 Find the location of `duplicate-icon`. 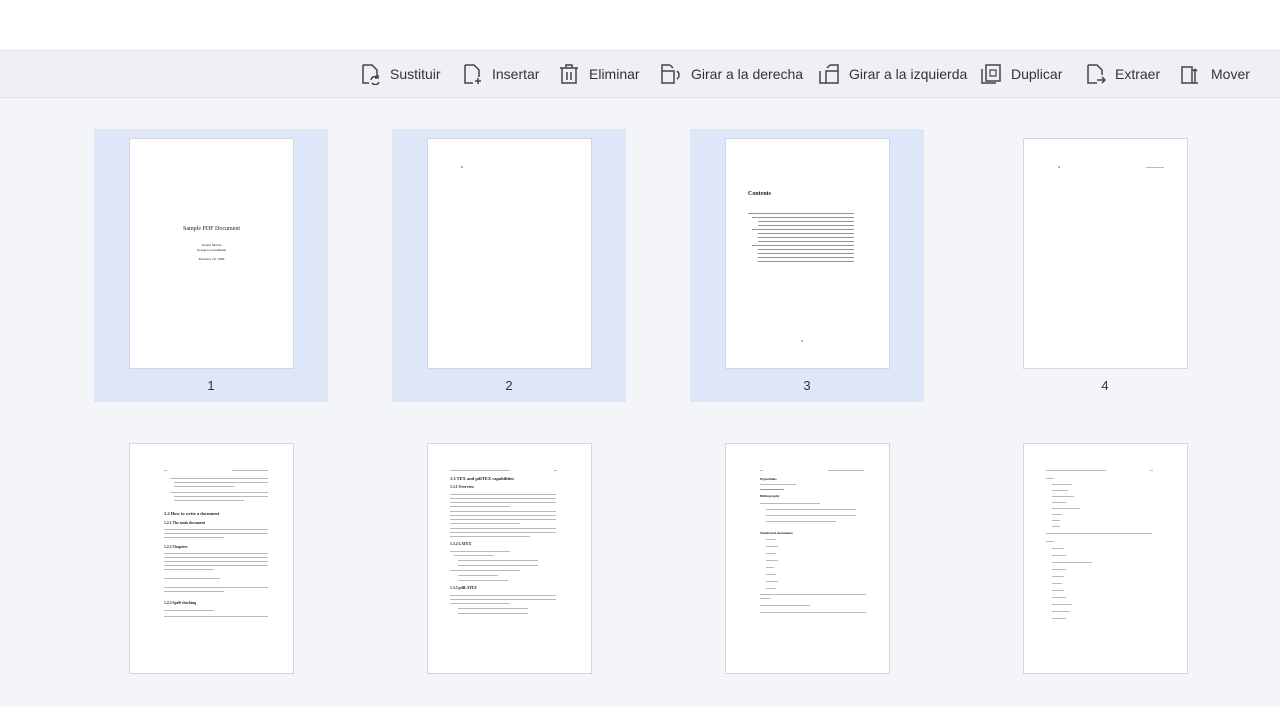

duplicate-icon is located at coordinates (991, 74).